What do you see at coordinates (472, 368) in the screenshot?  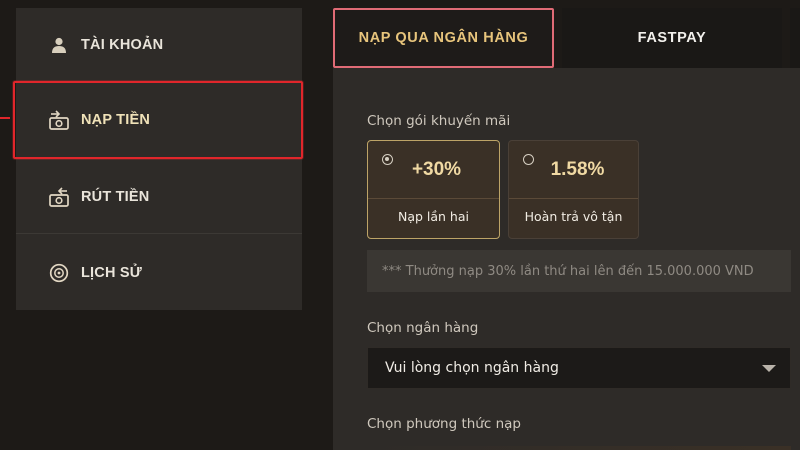 I see `bank-select-value: Vui lòng chọn ngân hàng` at bounding box center [472, 368].